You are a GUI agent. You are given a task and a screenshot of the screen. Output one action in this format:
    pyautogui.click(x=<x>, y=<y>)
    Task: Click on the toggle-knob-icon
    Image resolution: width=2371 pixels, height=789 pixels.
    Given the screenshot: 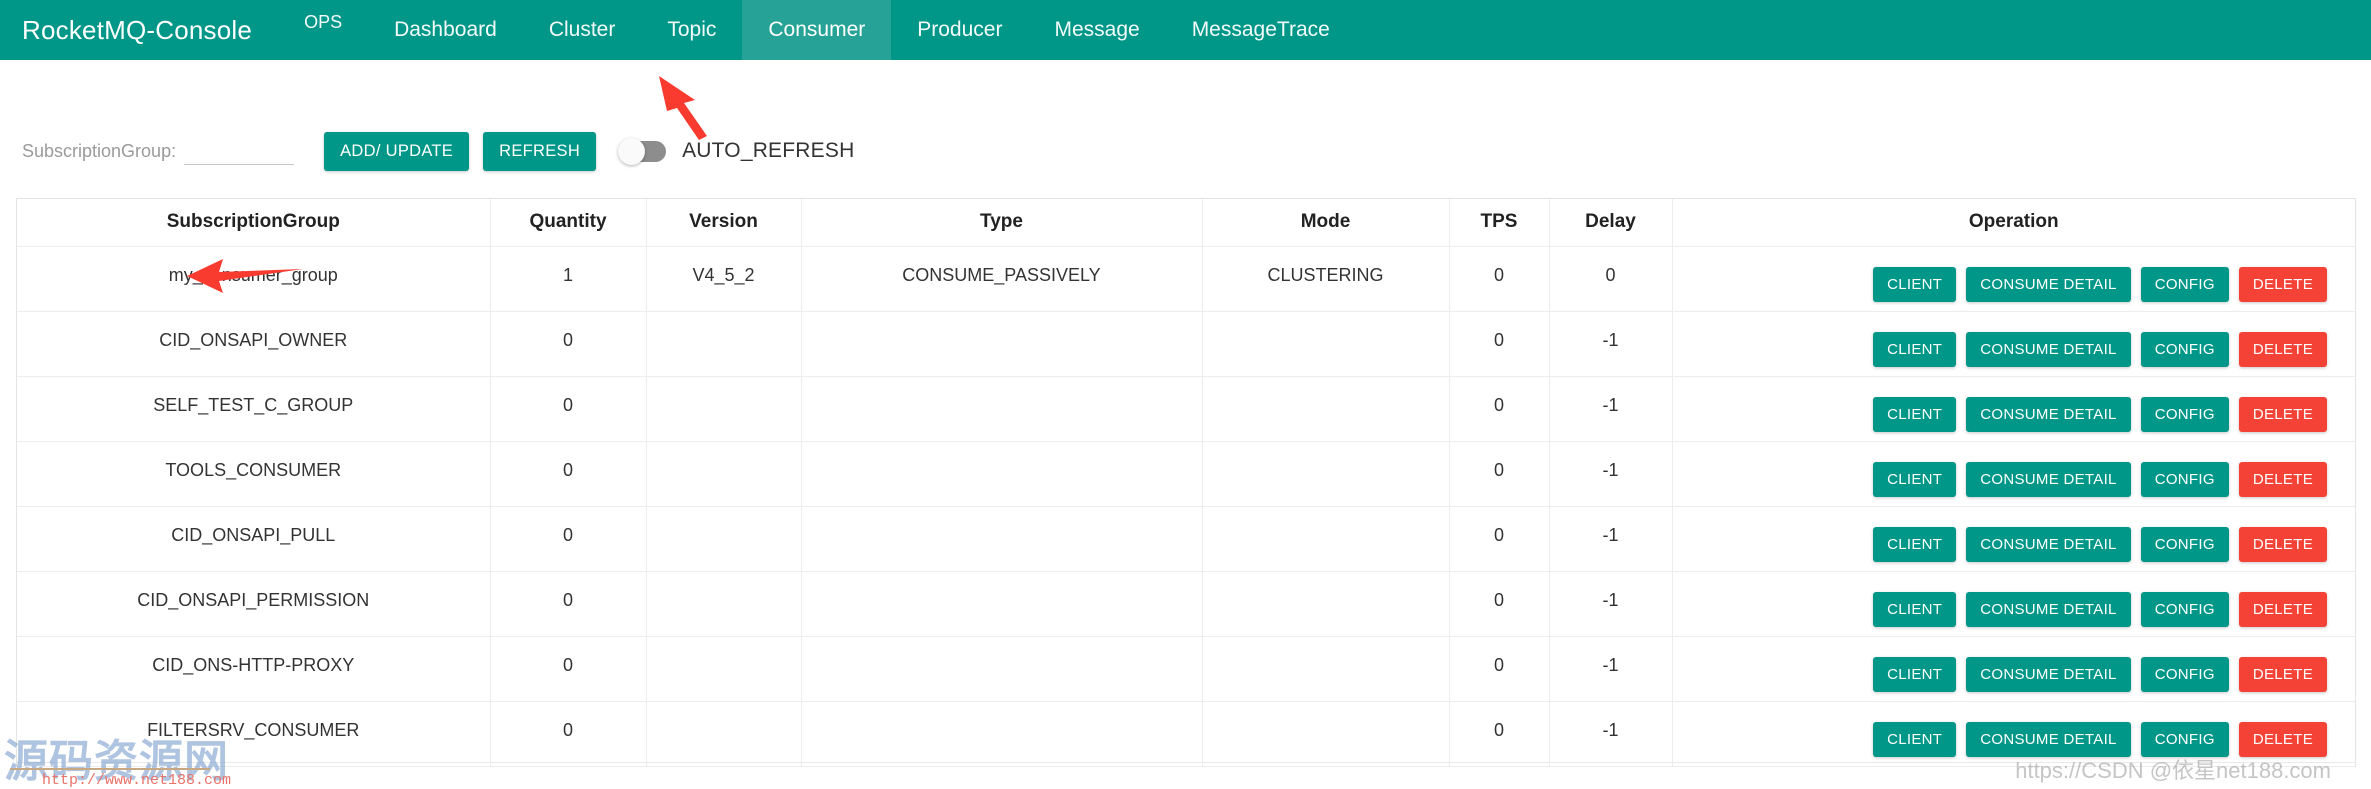 What is the action you would take?
    pyautogui.click(x=632, y=151)
    